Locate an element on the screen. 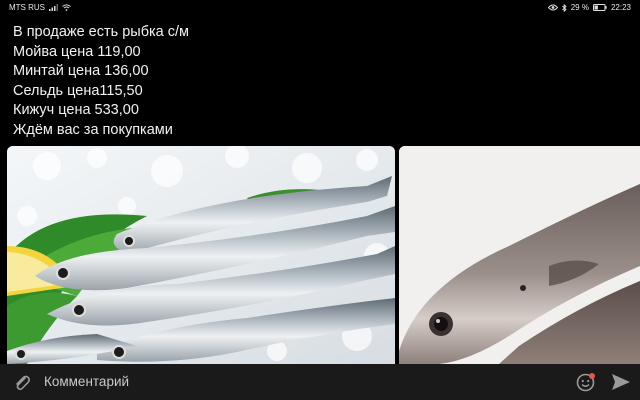  clock-time: 22:23 is located at coordinates (620, 7).